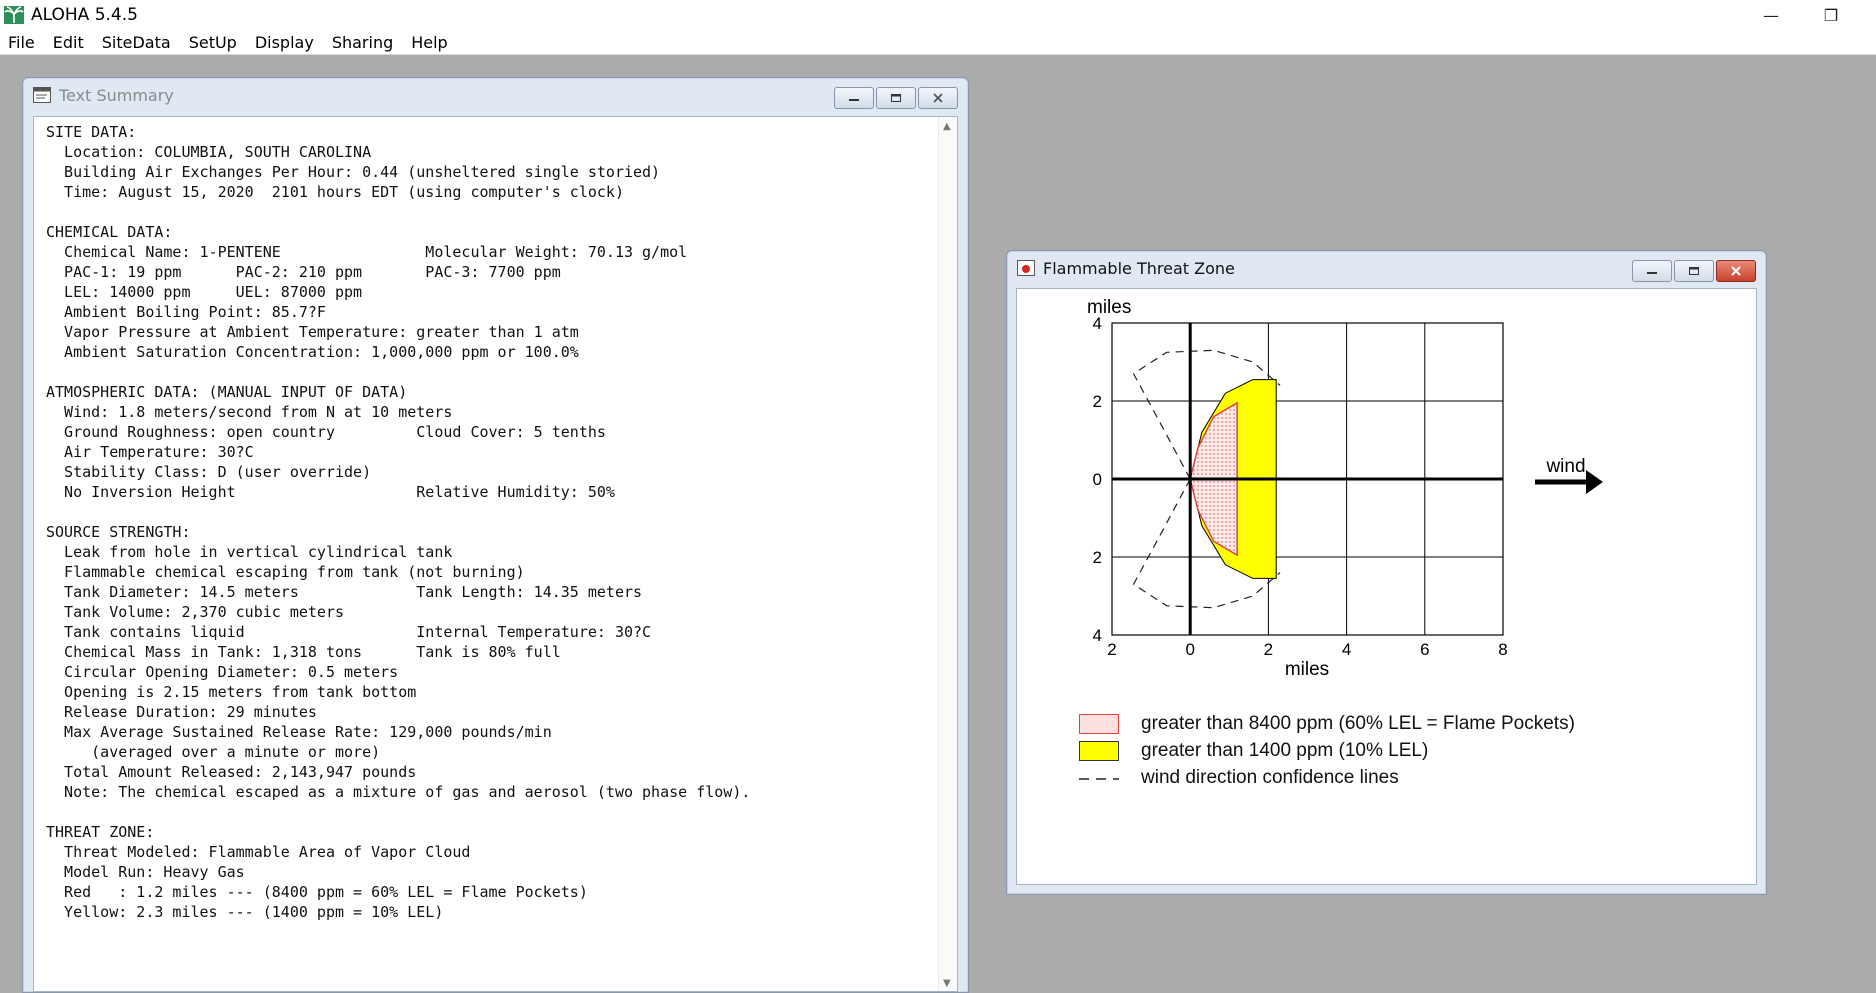  What do you see at coordinates (136, 42) in the screenshot?
I see `menu-sitedata: SiteData` at bounding box center [136, 42].